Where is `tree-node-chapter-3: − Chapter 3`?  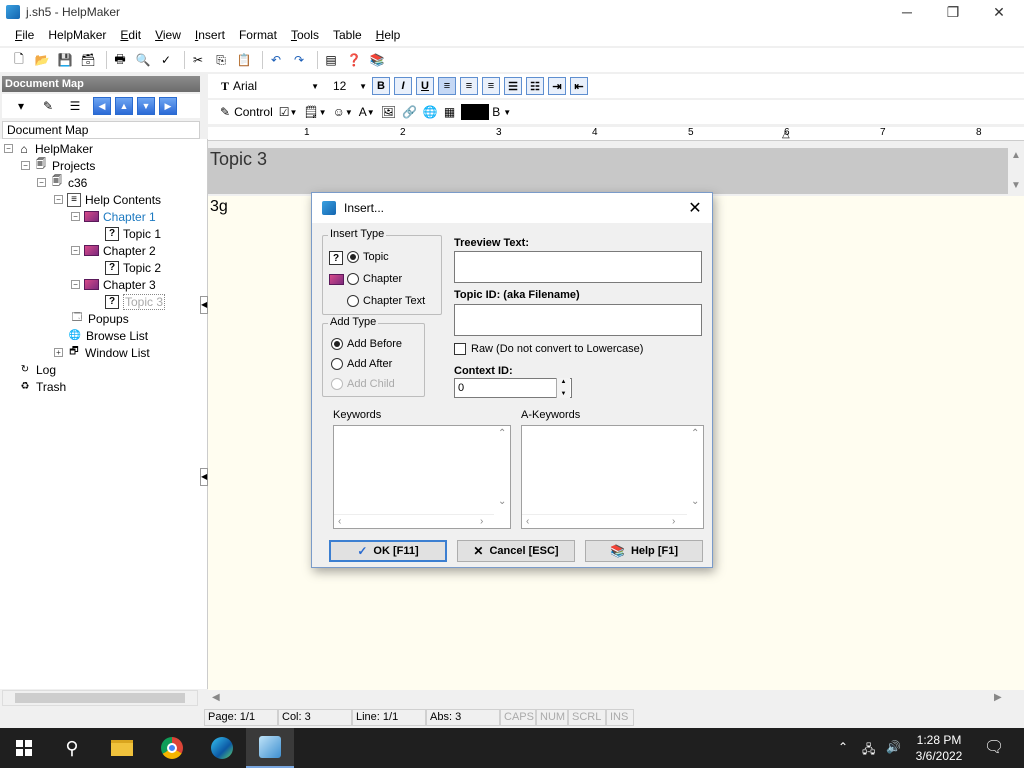
tree-node-chapter-3: − Chapter 3 is located at coordinates (113, 284).